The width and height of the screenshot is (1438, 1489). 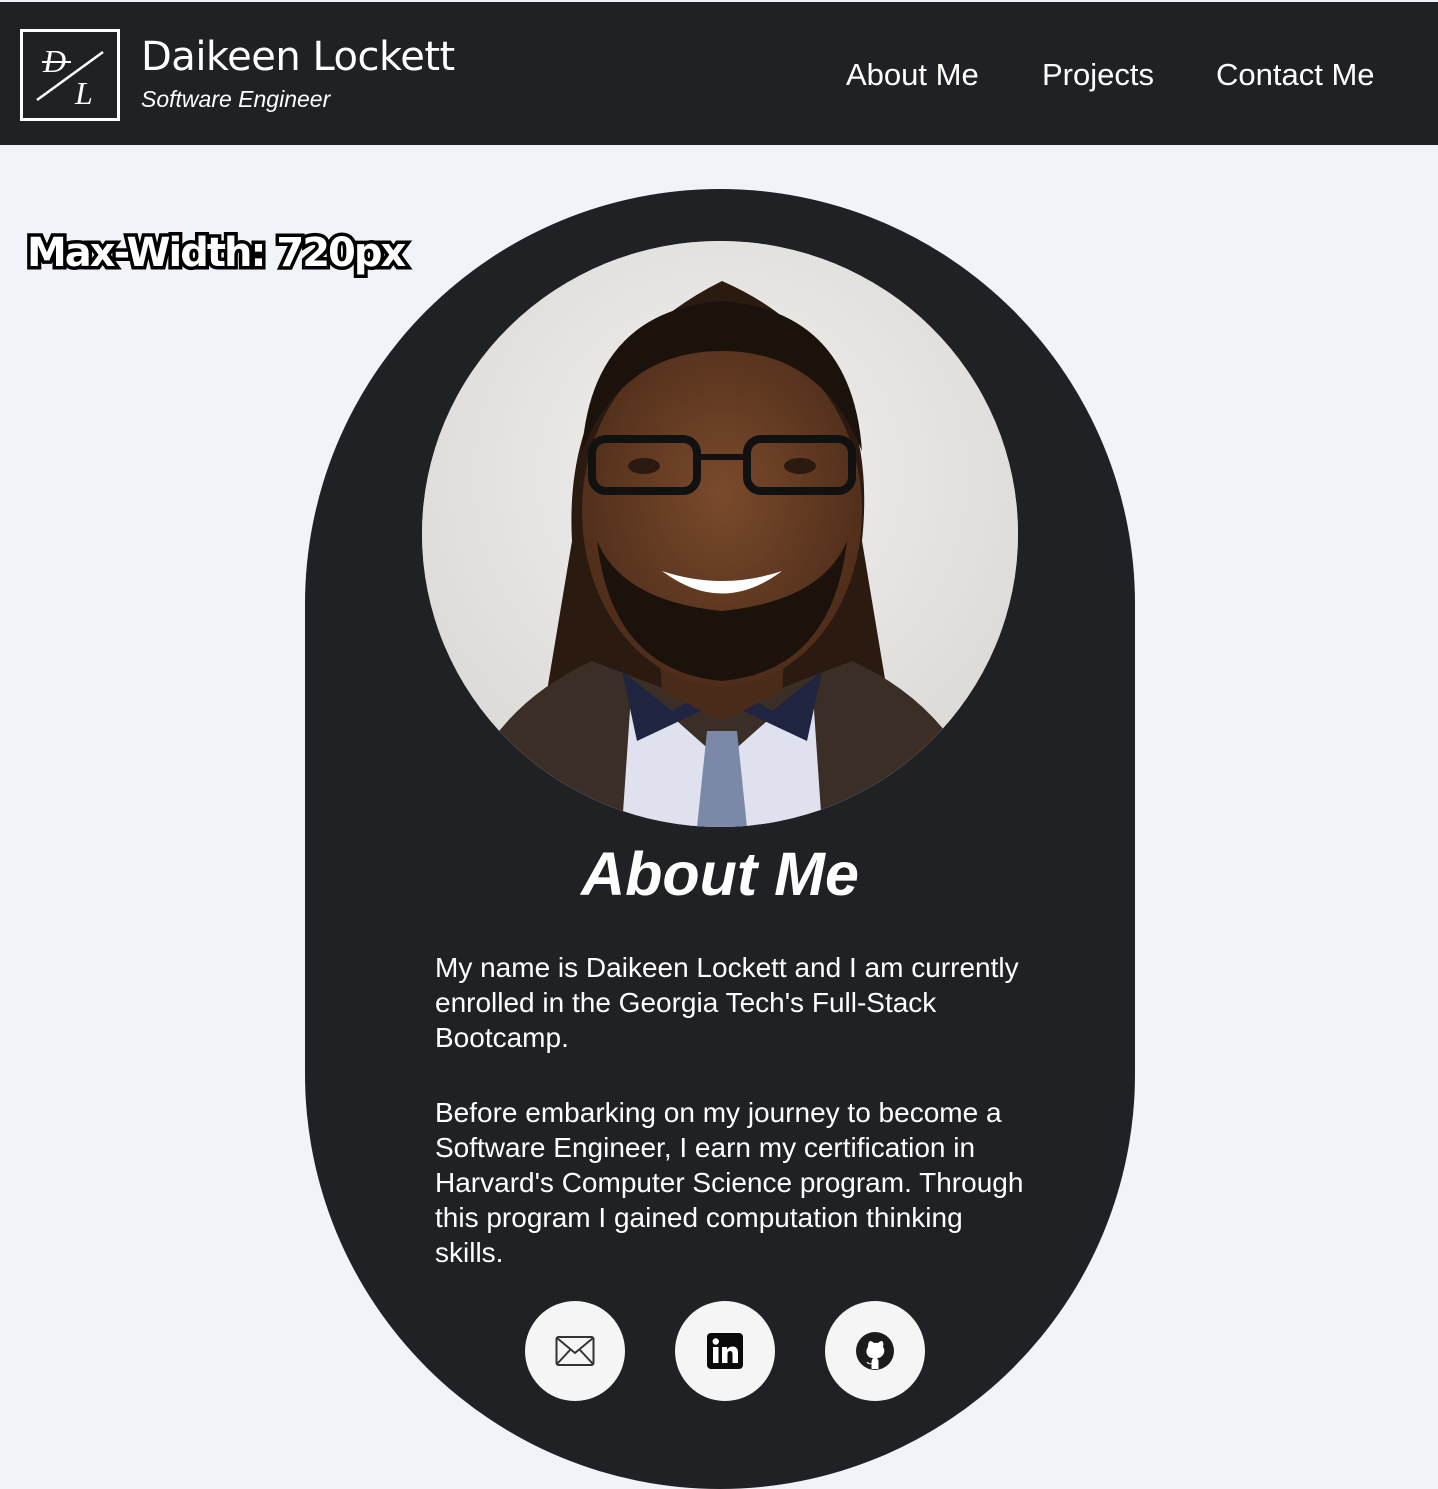 I want to click on linkedin-button, so click(x=725, y=1351).